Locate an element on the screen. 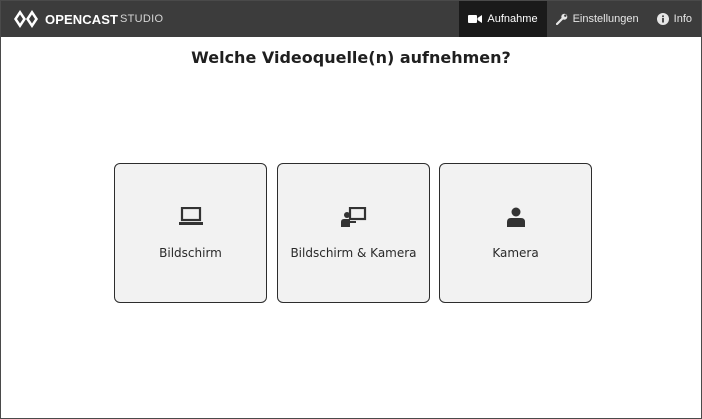 This screenshot has width=702, height=419. info-circle-icon is located at coordinates (662, 19).